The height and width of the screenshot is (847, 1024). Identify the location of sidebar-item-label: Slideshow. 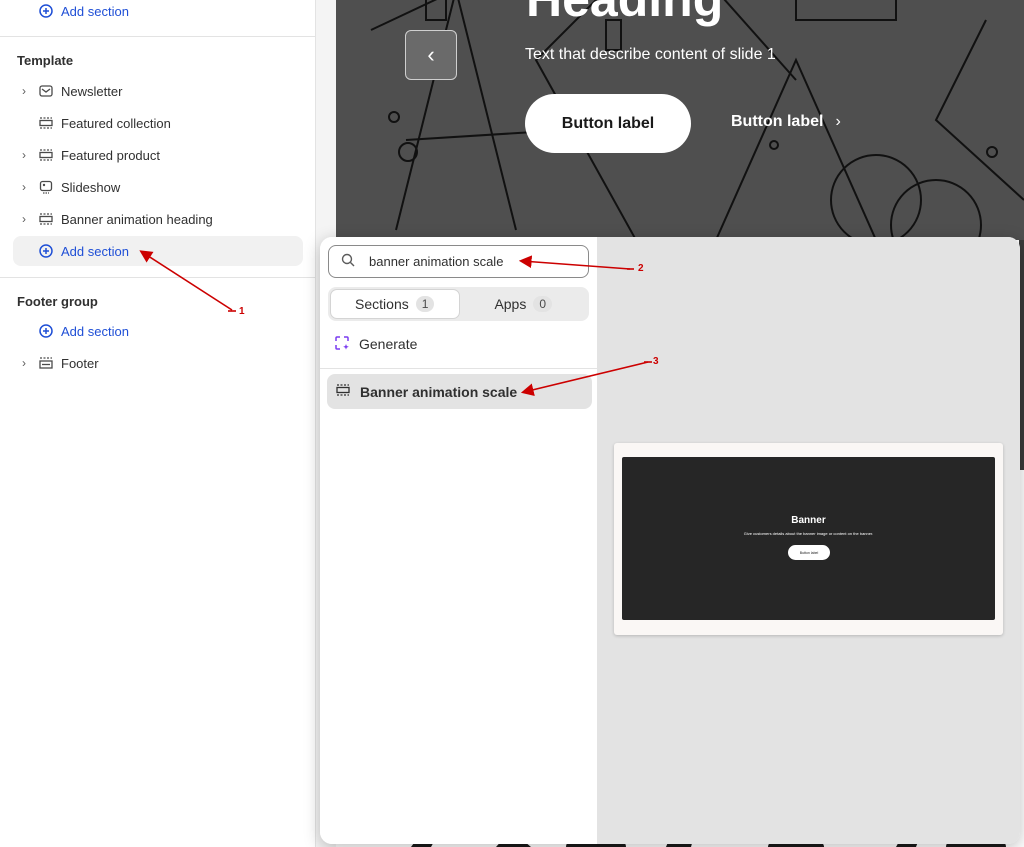
(91, 187).